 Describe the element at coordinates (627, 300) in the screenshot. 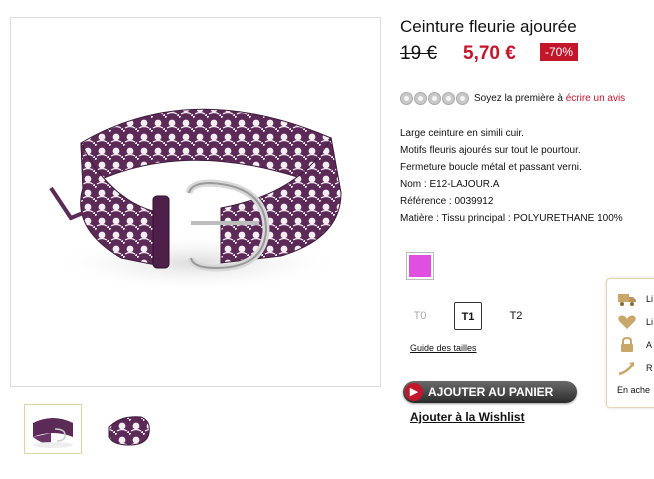

I see `truck-icon` at that location.